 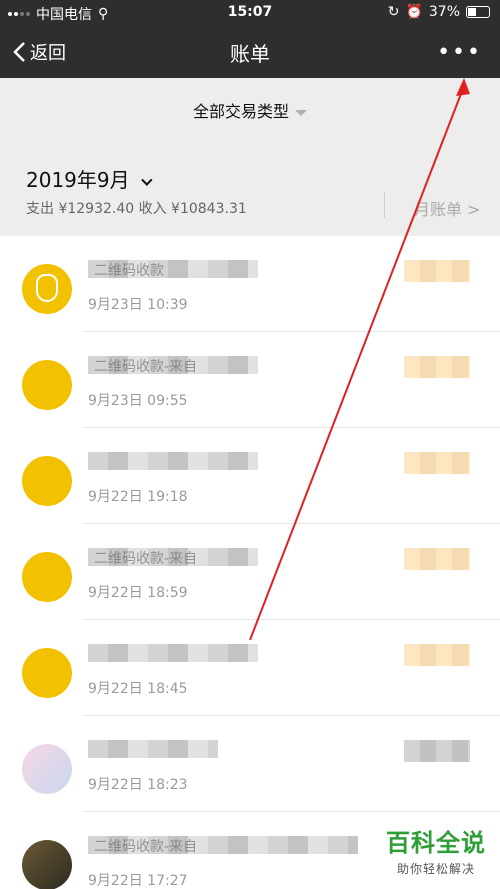 I want to click on status-bar: 中国电信 ⚲ 15:07 ↻ ⏰ 37%, so click(x=250, y=13).